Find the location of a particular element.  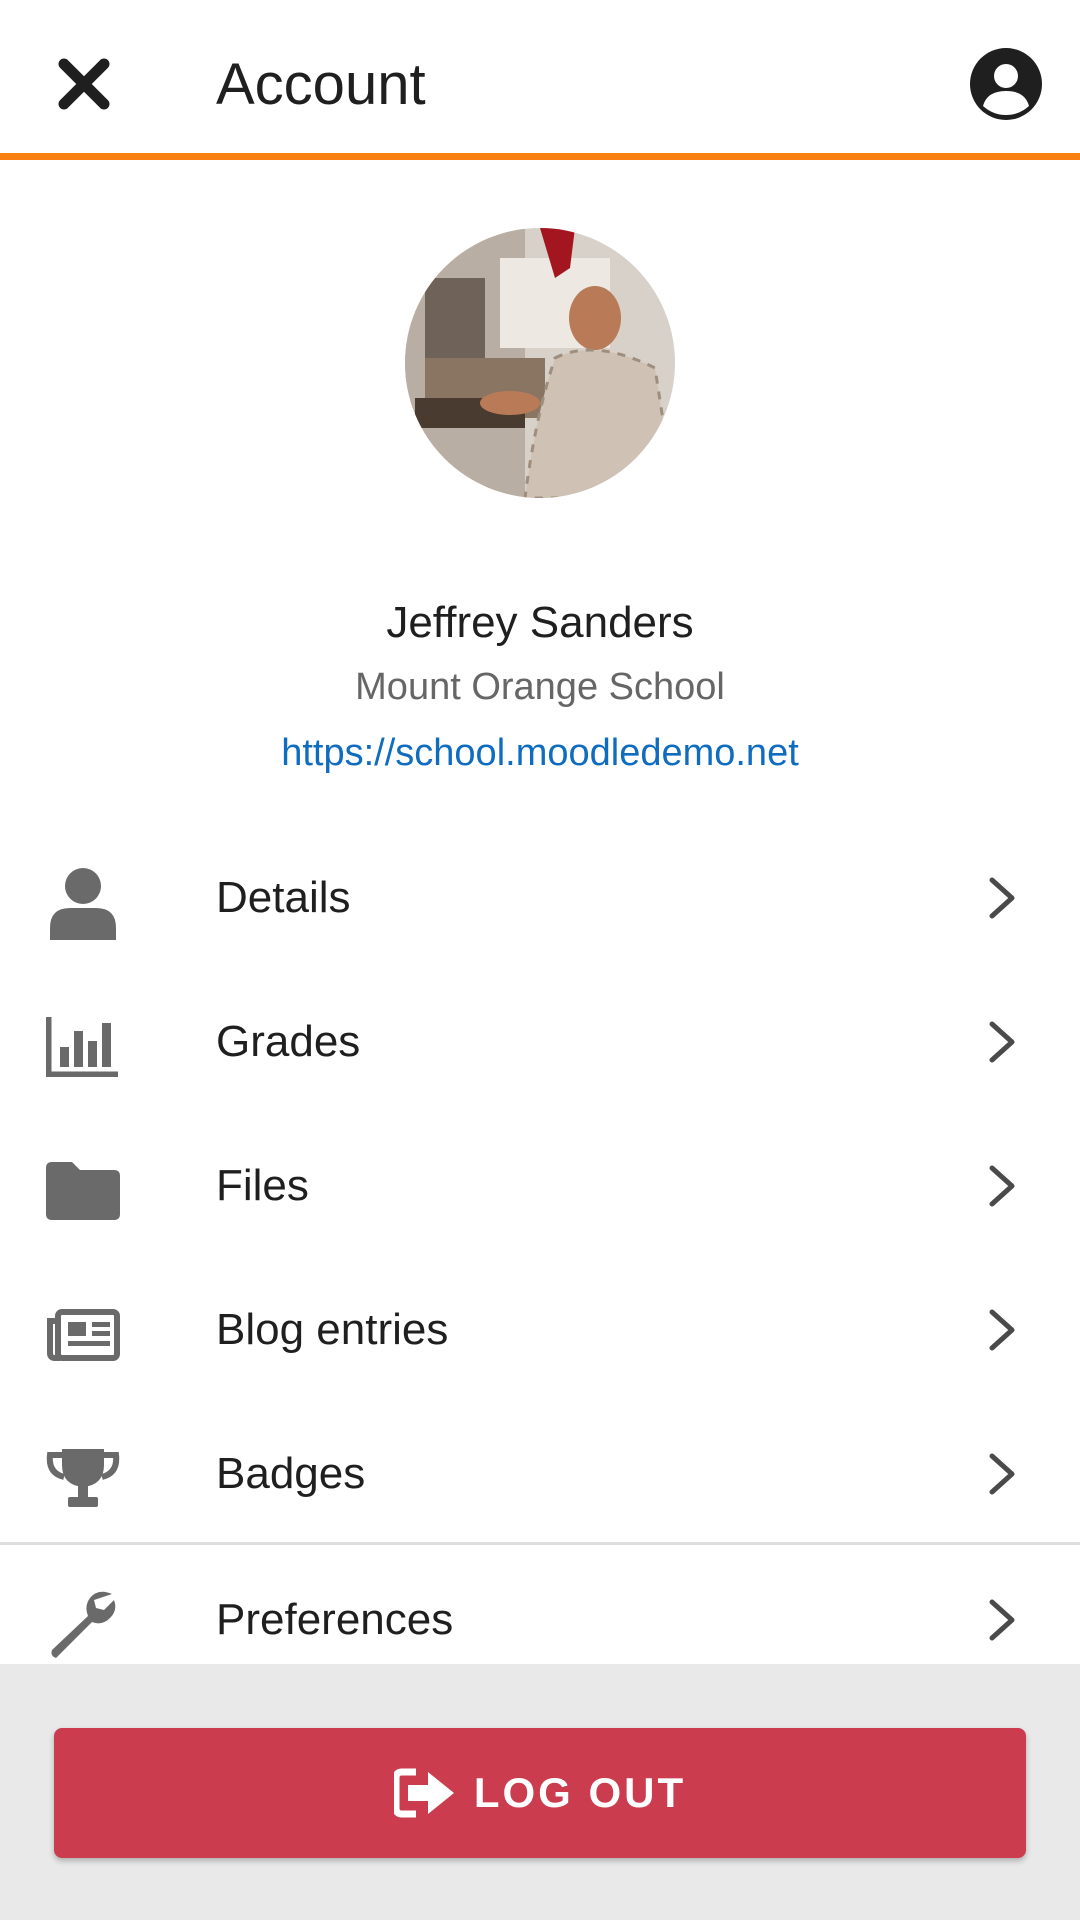

trophy-icon is located at coordinates (83, 1479).